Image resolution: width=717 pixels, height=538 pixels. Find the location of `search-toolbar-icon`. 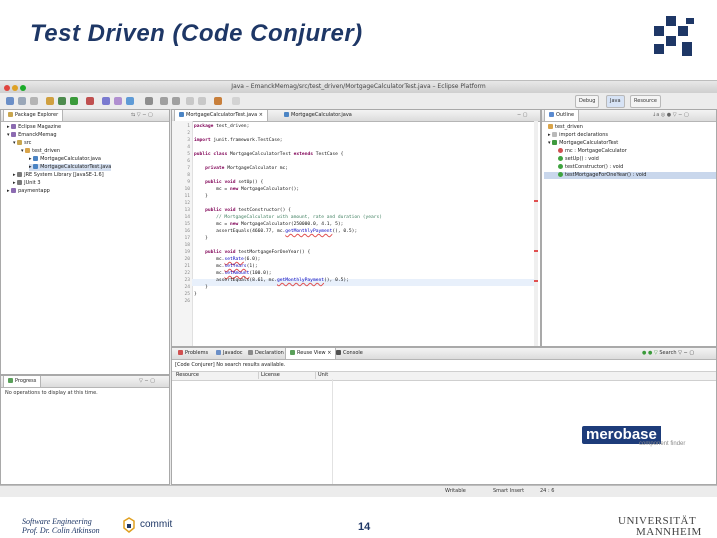

search-toolbar-icon is located at coordinates (149, 101).